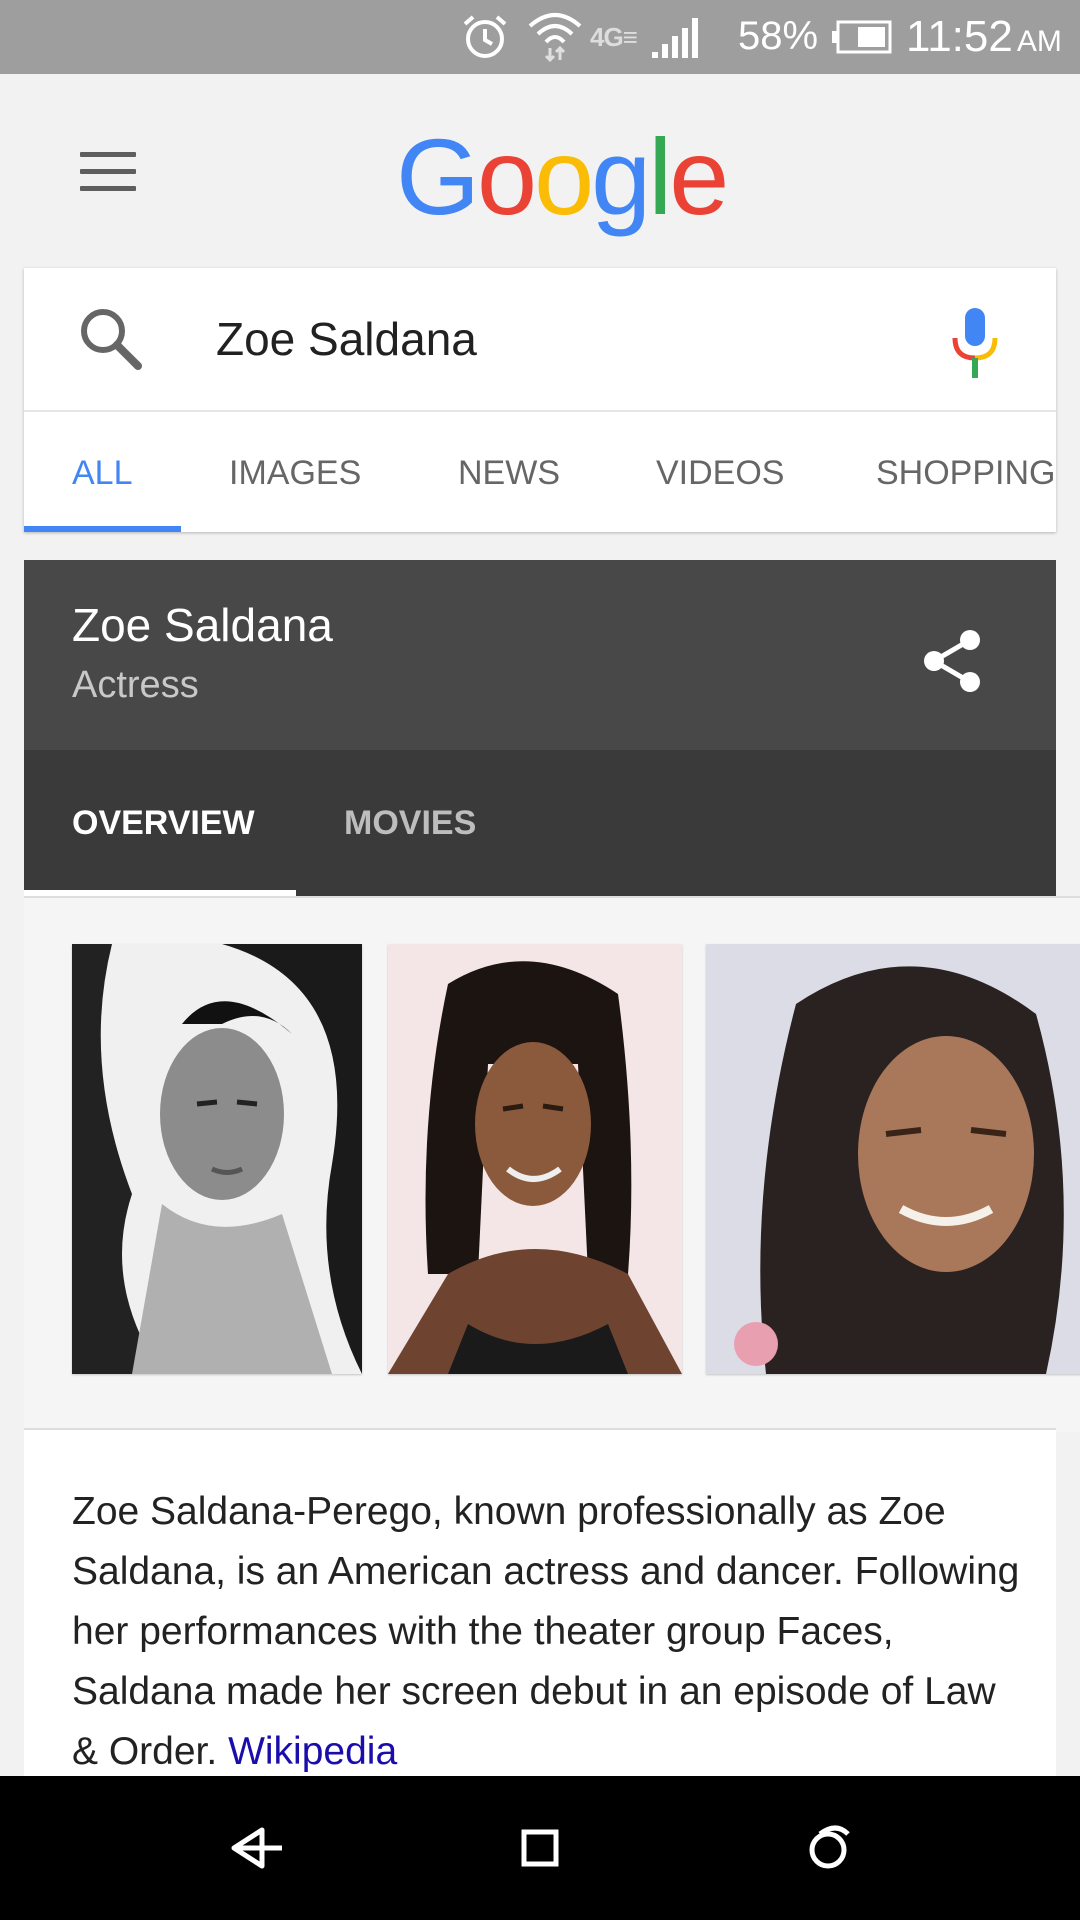  What do you see at coordinates (965, 472) in the screenshot?
I see `tab-shopping: SHOPPING` at bounding box center [965, 472].